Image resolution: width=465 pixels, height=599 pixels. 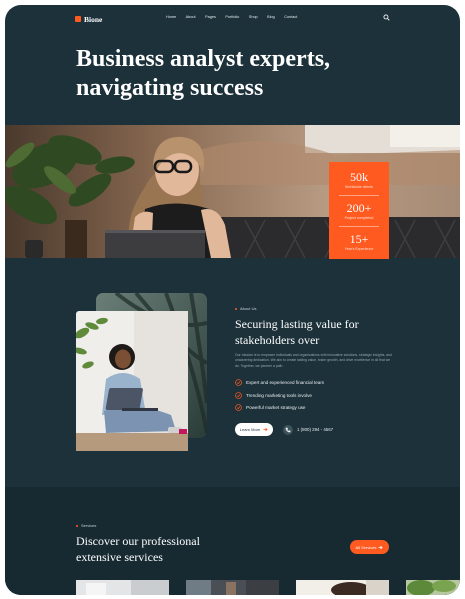 I want to click on feature-item: Expert and experienced financial team, so click(x=279, y=382).